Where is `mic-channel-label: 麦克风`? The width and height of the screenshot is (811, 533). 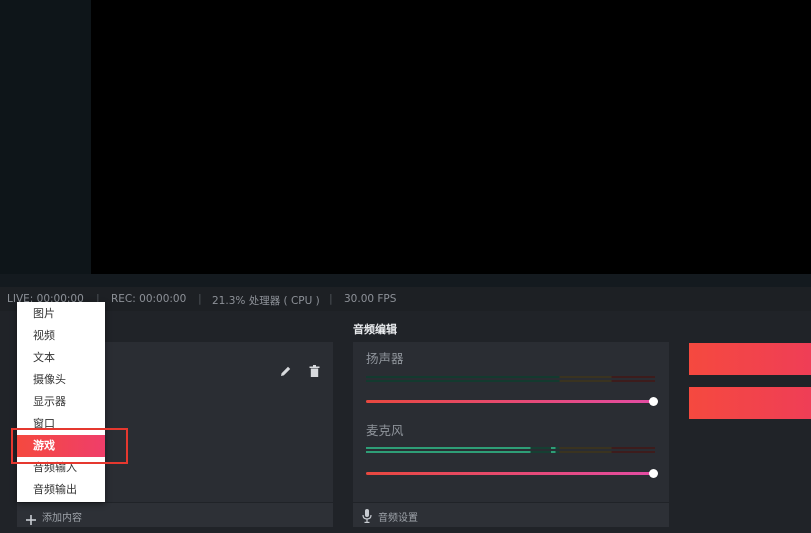
mic-channel-label: 麦克风 is located at coordinates (385, 430).